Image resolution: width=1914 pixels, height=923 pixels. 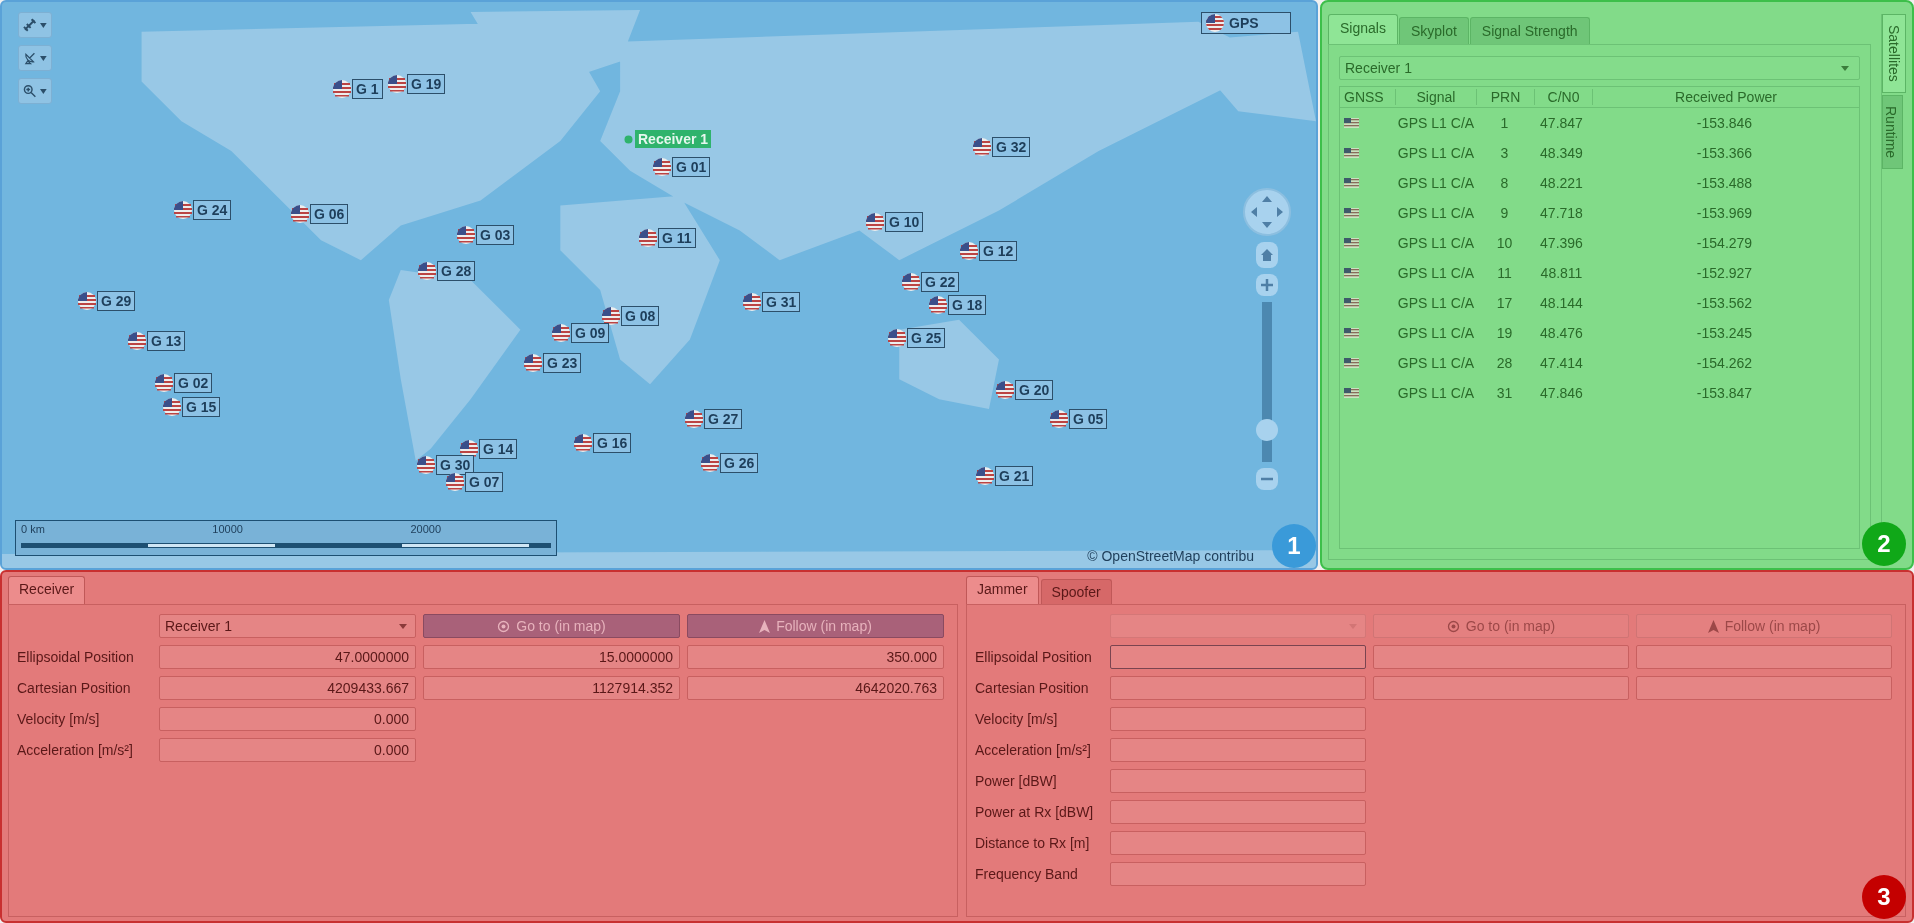 I want to click on satellite-label: G 13, so click(x=166, y=341).